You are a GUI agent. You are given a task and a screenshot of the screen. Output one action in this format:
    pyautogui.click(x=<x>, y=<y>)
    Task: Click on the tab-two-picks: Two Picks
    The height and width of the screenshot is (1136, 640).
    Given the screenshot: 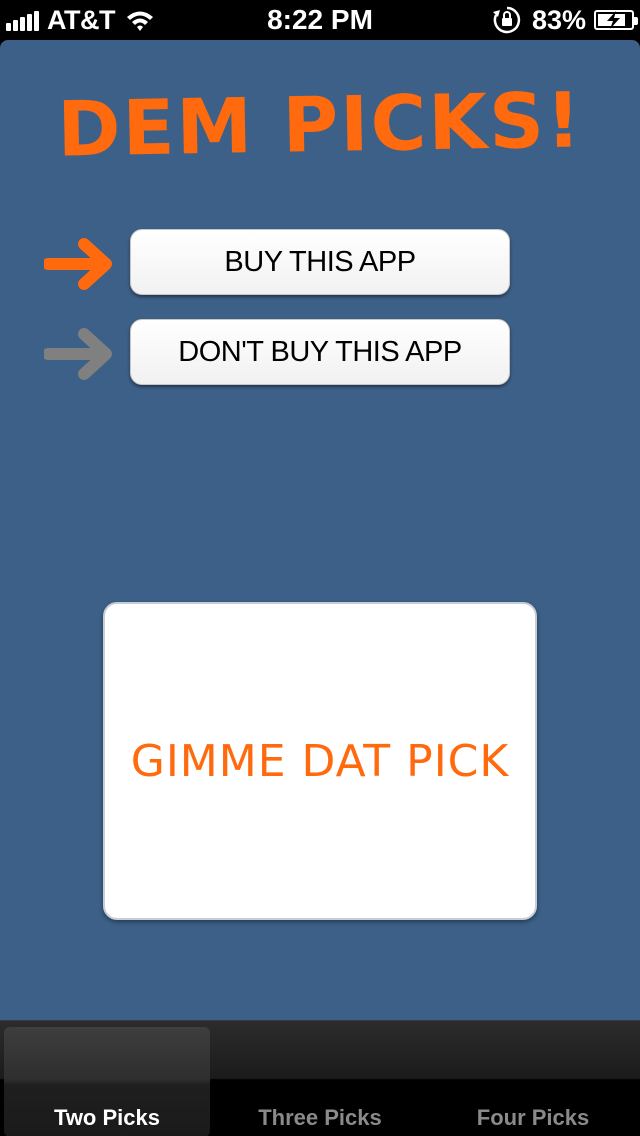 What is the action you would take?
    pyautogui.click(x=107, y=1081)
    